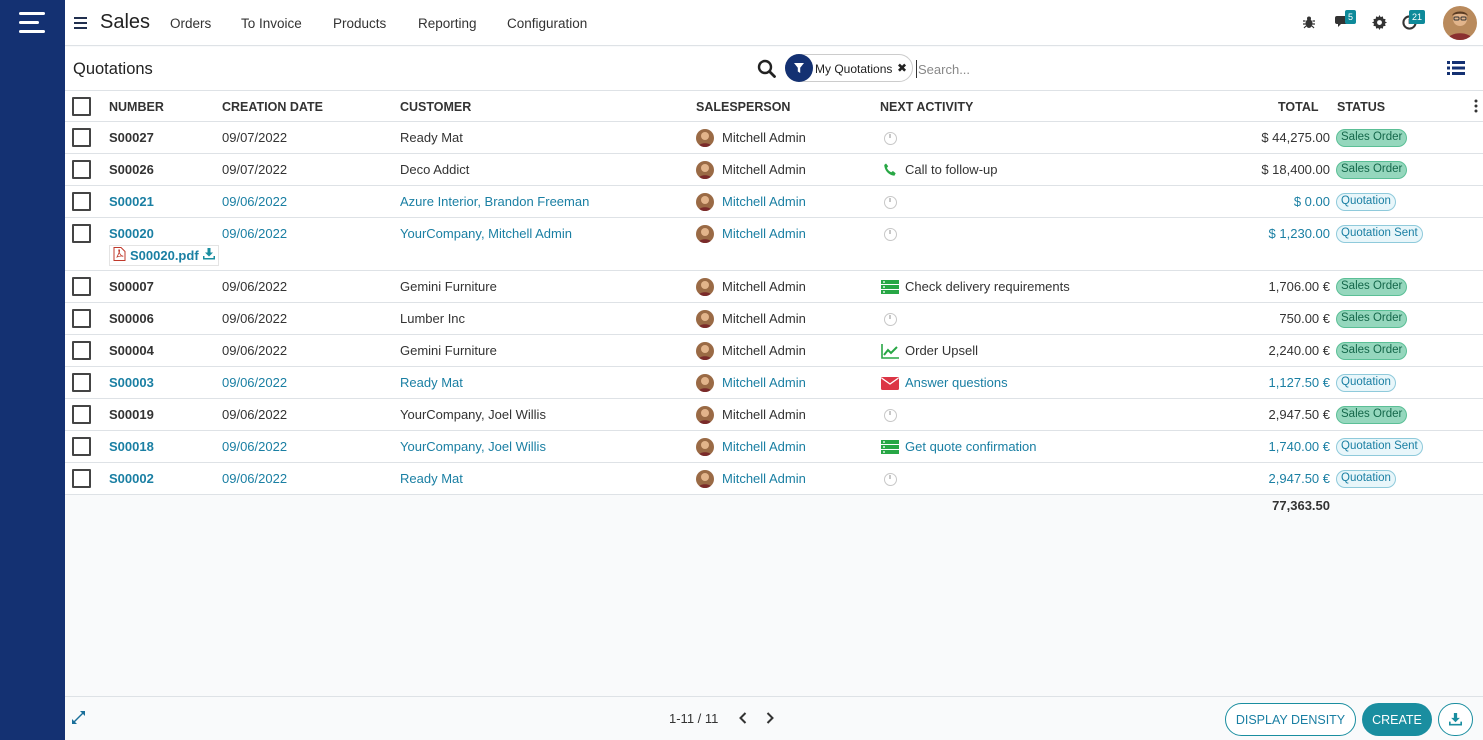  I want to click on chevron-left-icon, so click(743, 718).